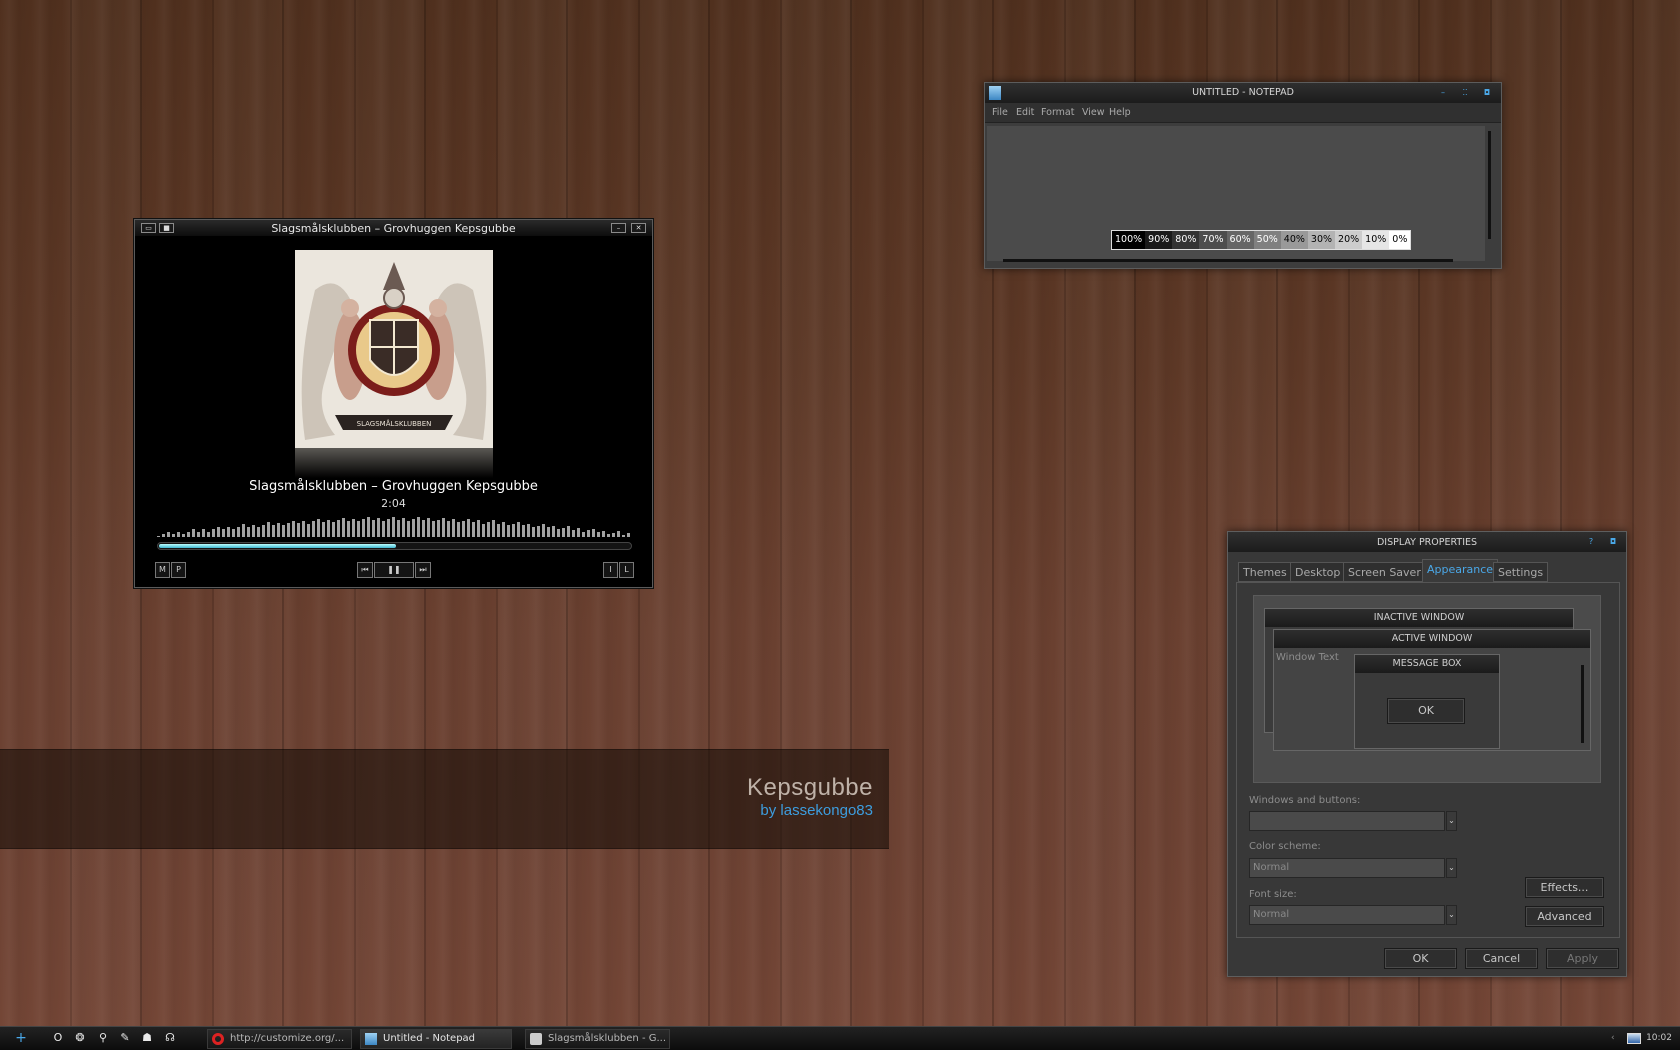 The width and height of the screenshot is (1680, 1050). I want to click on advanced-button: Advanced, so click(1564, 916).